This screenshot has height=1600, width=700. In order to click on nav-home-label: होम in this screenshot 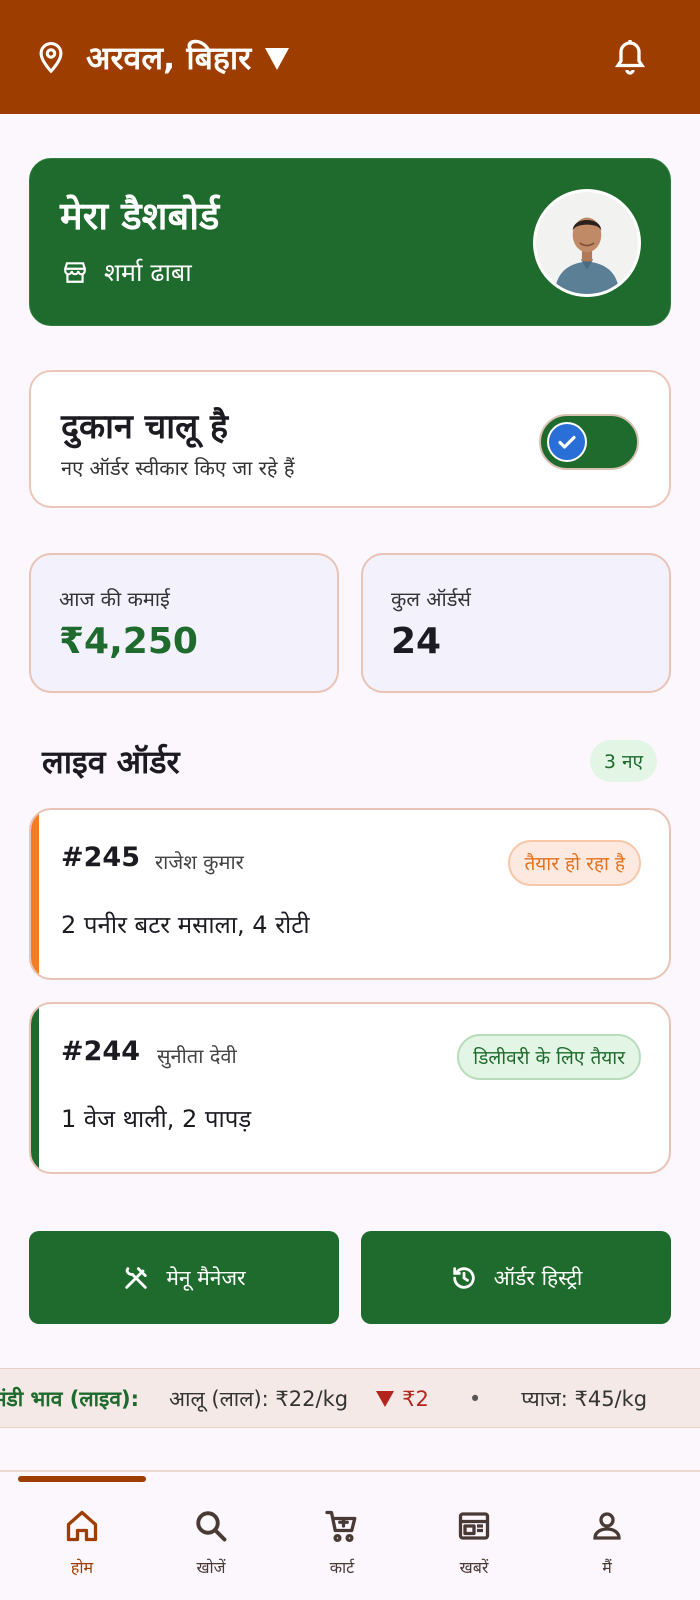, I will do `click(82, 1567)`.